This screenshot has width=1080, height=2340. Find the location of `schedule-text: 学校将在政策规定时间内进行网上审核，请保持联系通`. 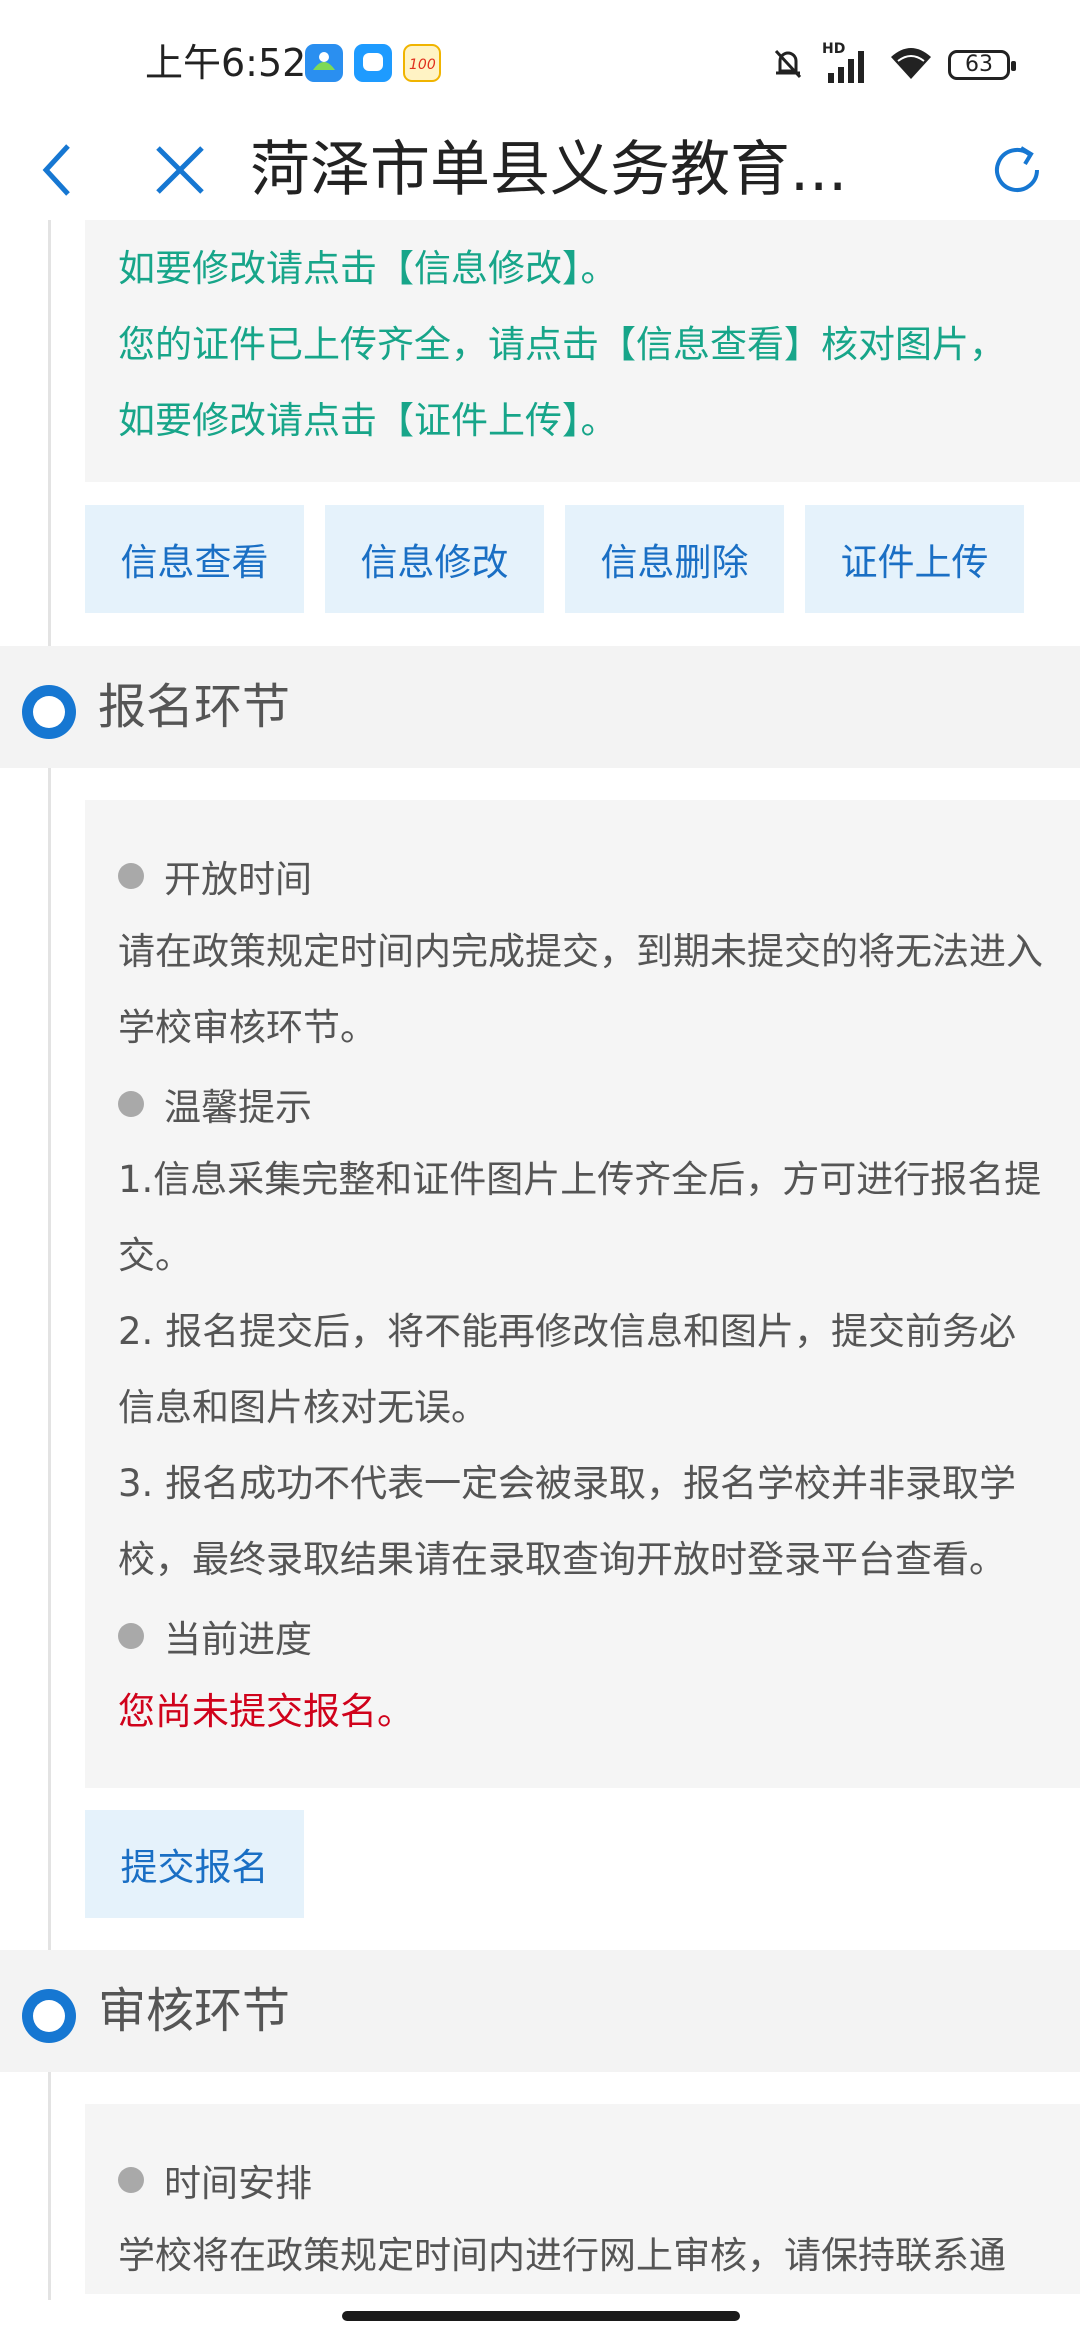

schedule-text: 学校将在政策规定时间内进行网上审核，请保持联系通 is located at coordinates (562, 2255).